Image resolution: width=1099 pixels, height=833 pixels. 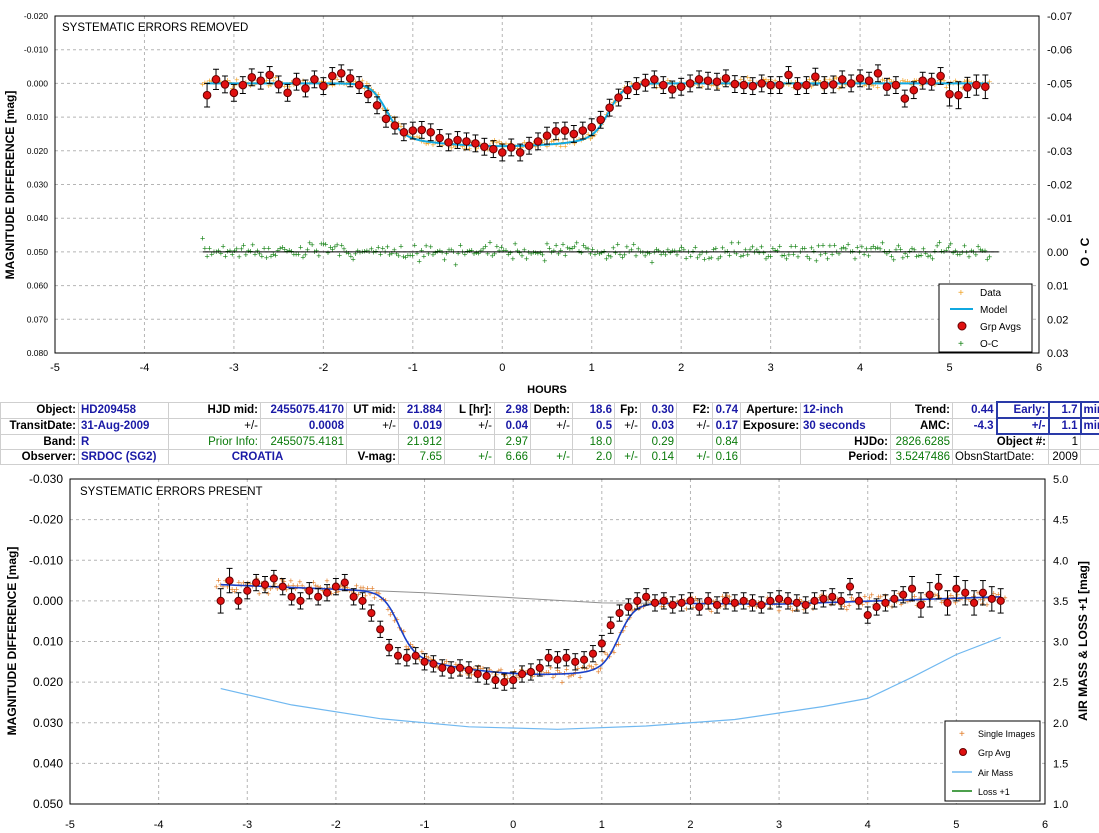 What do you see at coordinates (961, 344) in the screenshot?
I see `top-legend-oc-marker: +` at bounding box center [961, 344].